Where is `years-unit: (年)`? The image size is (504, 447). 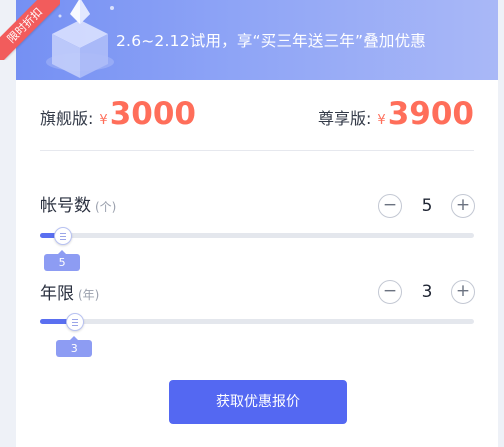 years-unit: (年) is located at coordinates (89, 295).